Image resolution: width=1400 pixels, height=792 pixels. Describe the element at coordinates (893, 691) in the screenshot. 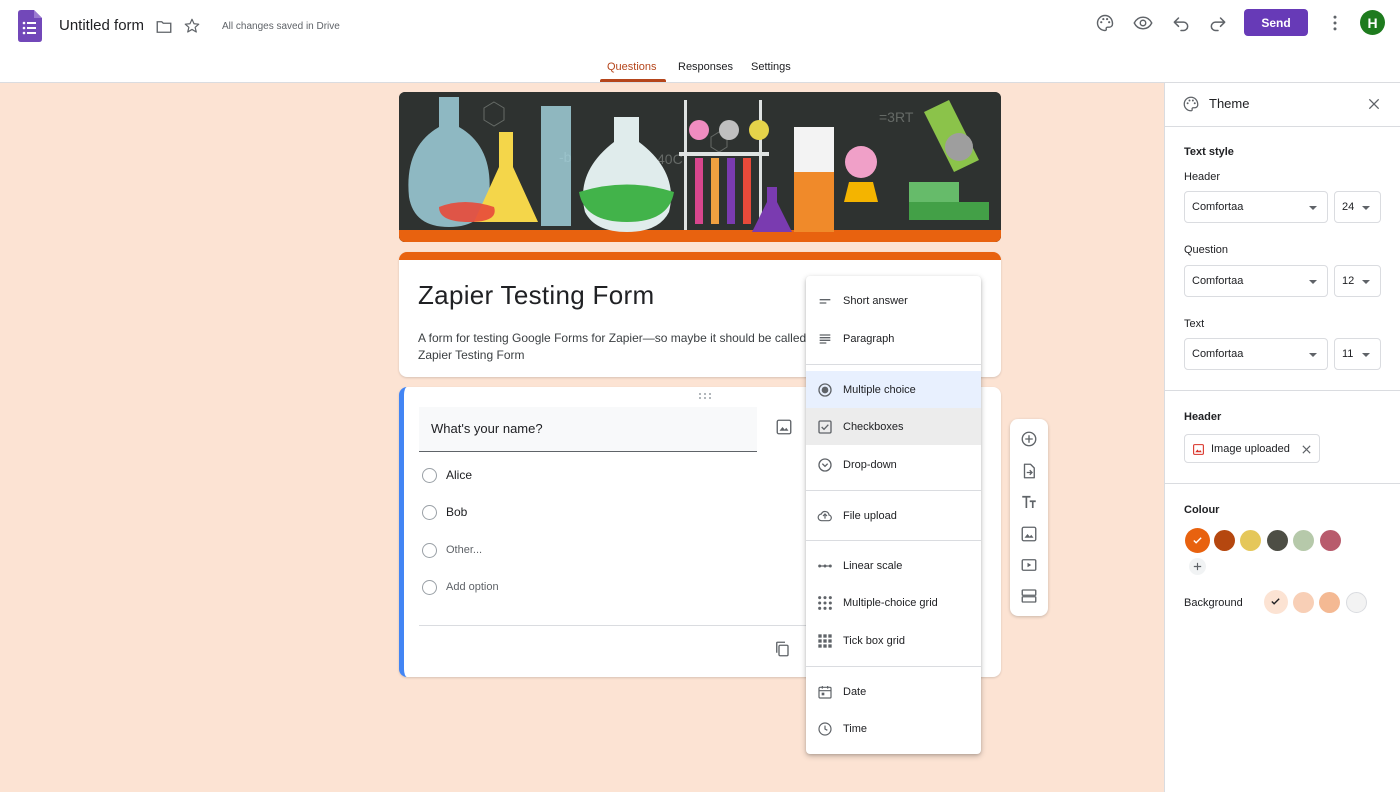

I see `menu-item-date: Date` at that location.